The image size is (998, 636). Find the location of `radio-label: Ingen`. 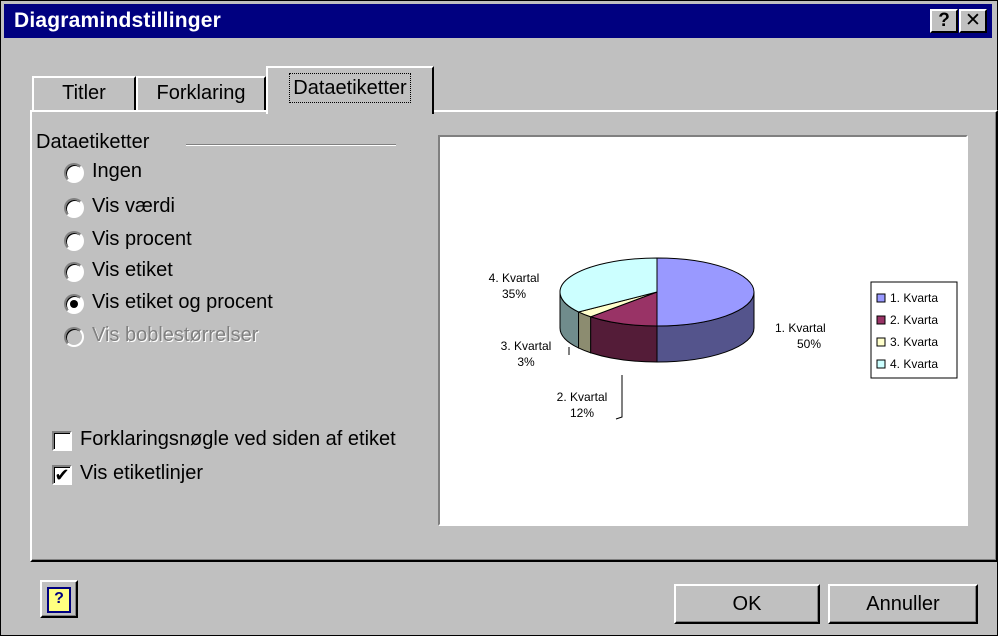

radio-label: Ingen is located at coordinates (117, 171).